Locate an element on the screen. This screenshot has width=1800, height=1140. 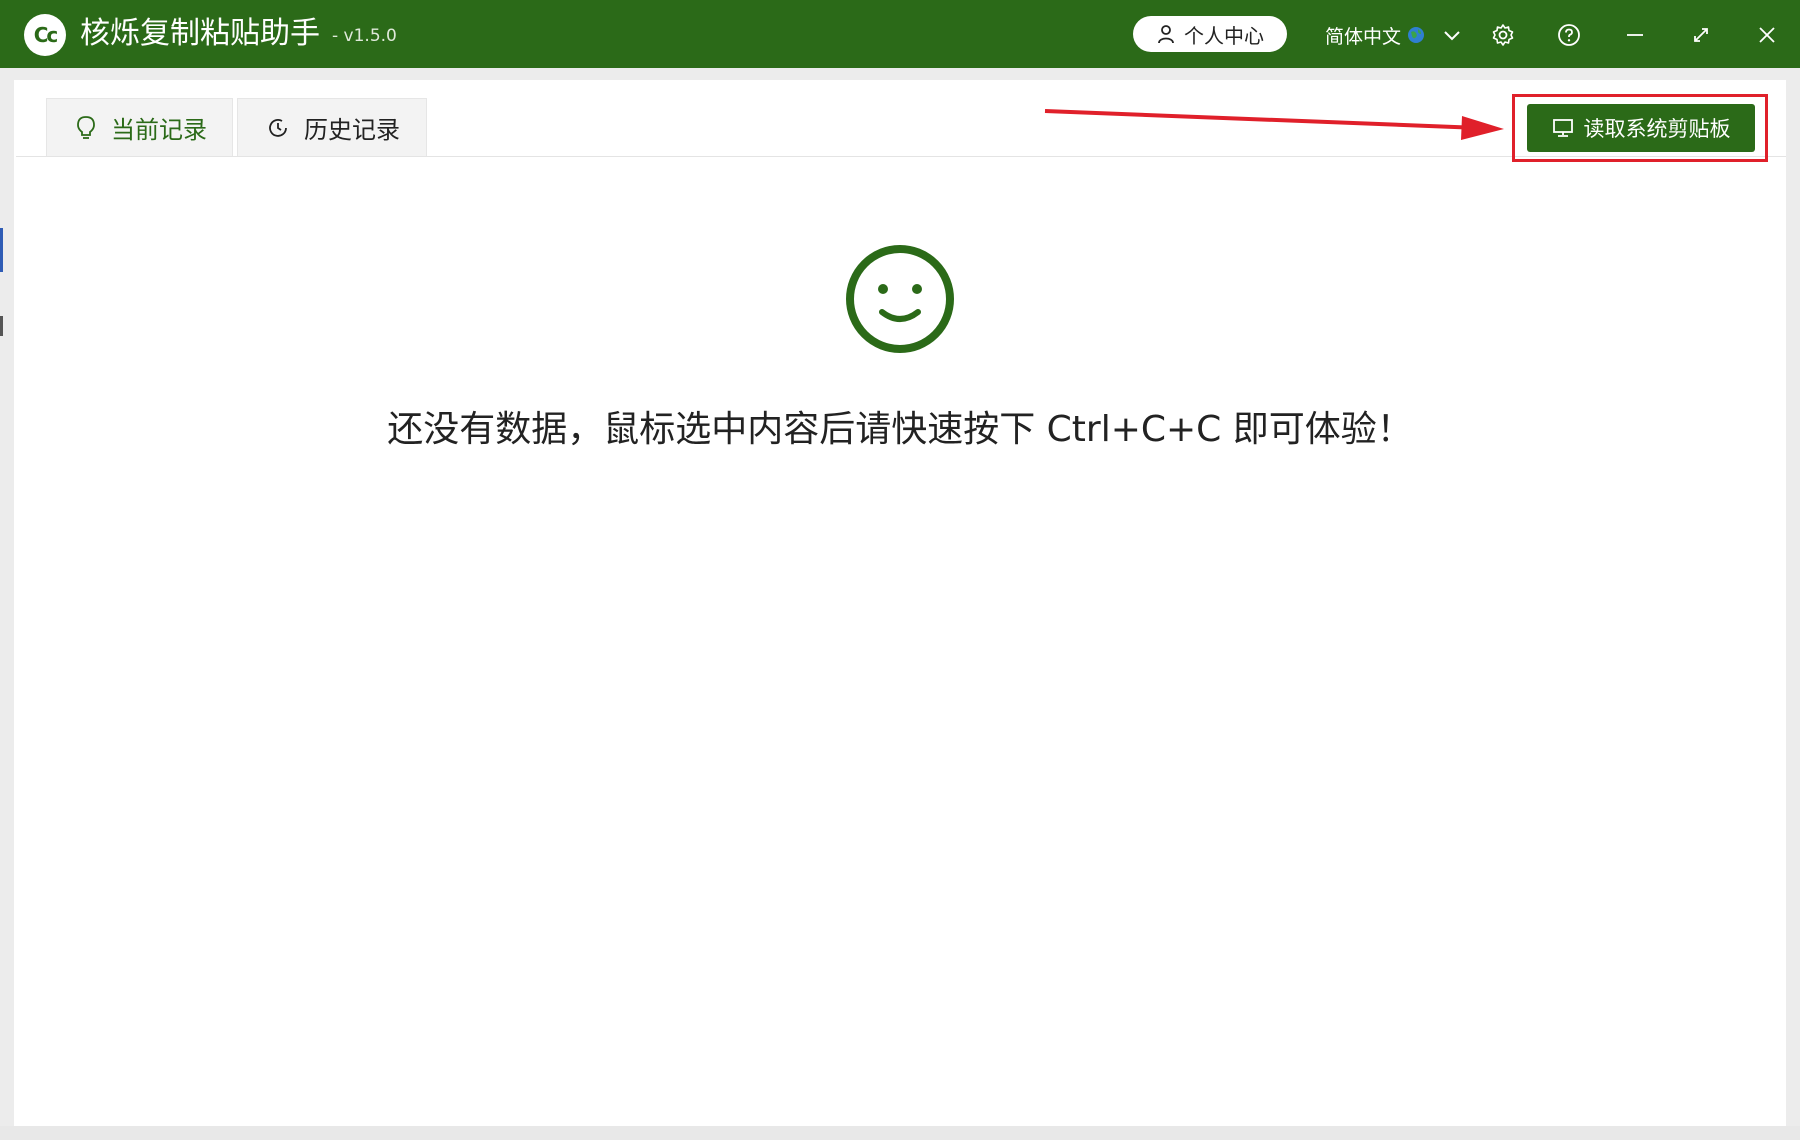
help-icon is located at coordinates (1569, 35).